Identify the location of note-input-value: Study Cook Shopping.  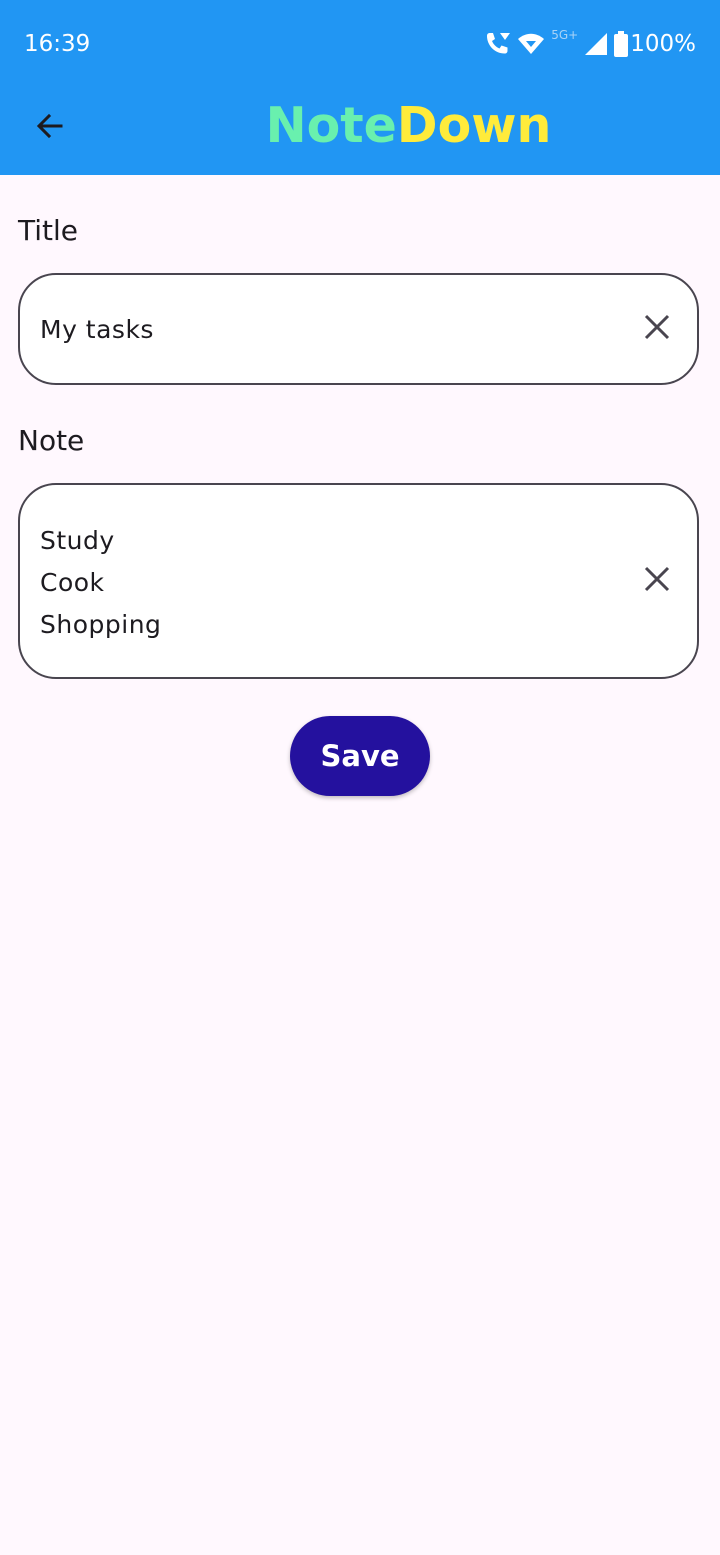
(100, 583).